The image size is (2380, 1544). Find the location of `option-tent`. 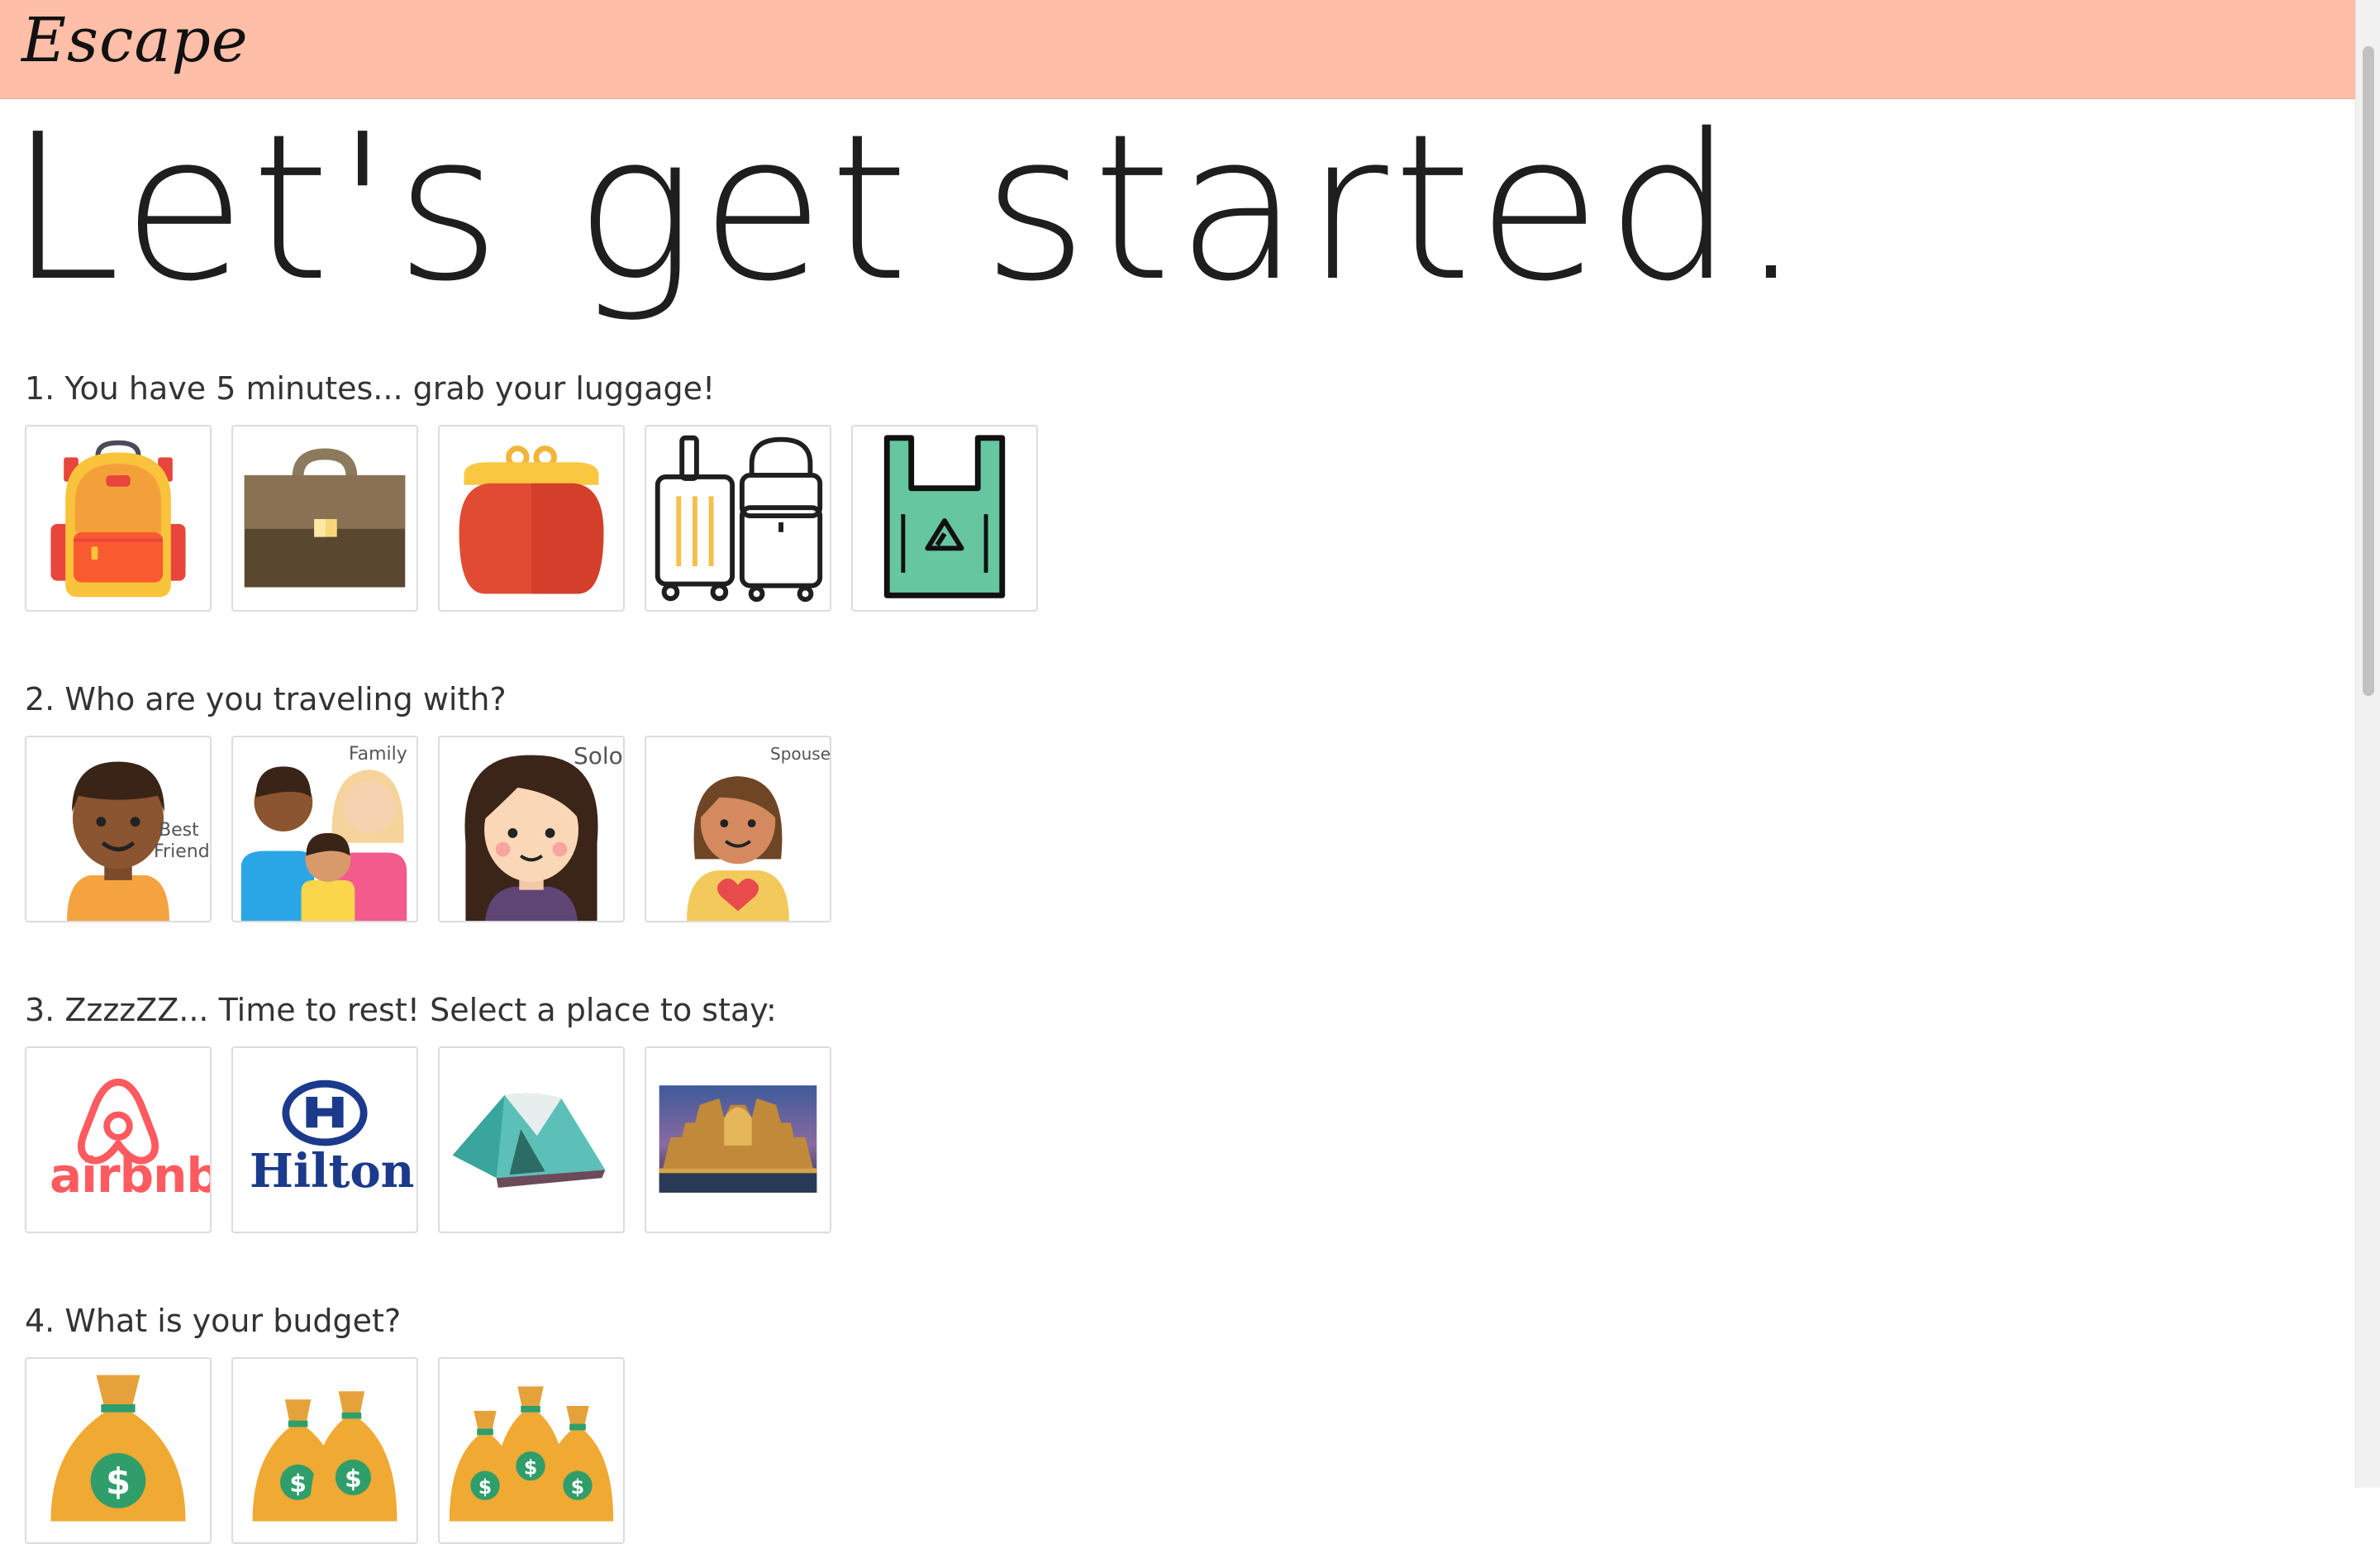

option-tent is located at coordinates (531, 1140).